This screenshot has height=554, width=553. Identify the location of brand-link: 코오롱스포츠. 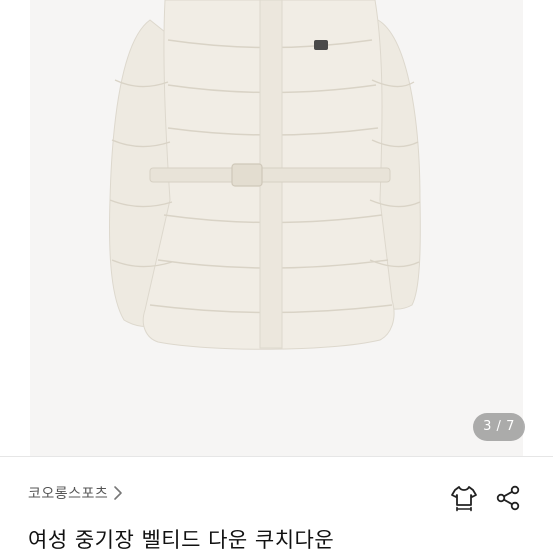
(76, 493).